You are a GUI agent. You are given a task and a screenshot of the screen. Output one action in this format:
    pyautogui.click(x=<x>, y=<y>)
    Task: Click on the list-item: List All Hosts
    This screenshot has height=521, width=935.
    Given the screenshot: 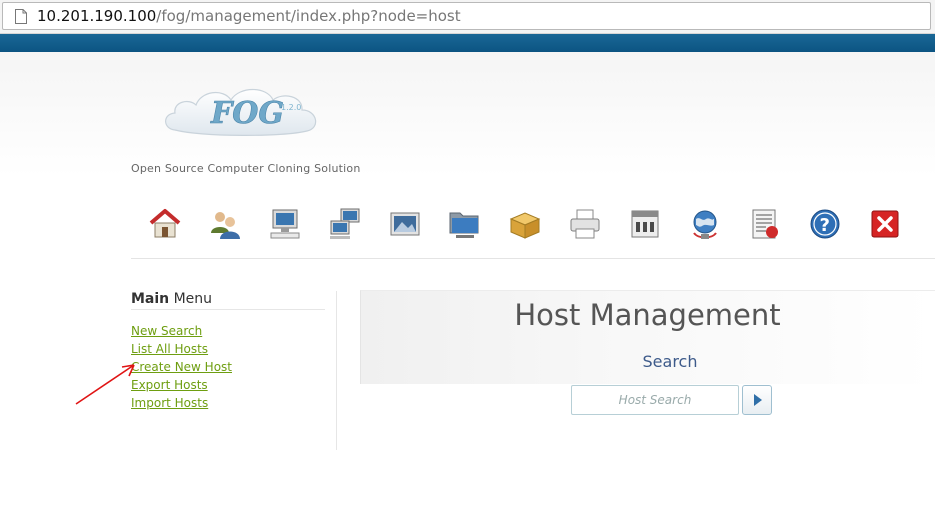 What is the action you would take?
    pyautogui.click(x=181, y=347)
    